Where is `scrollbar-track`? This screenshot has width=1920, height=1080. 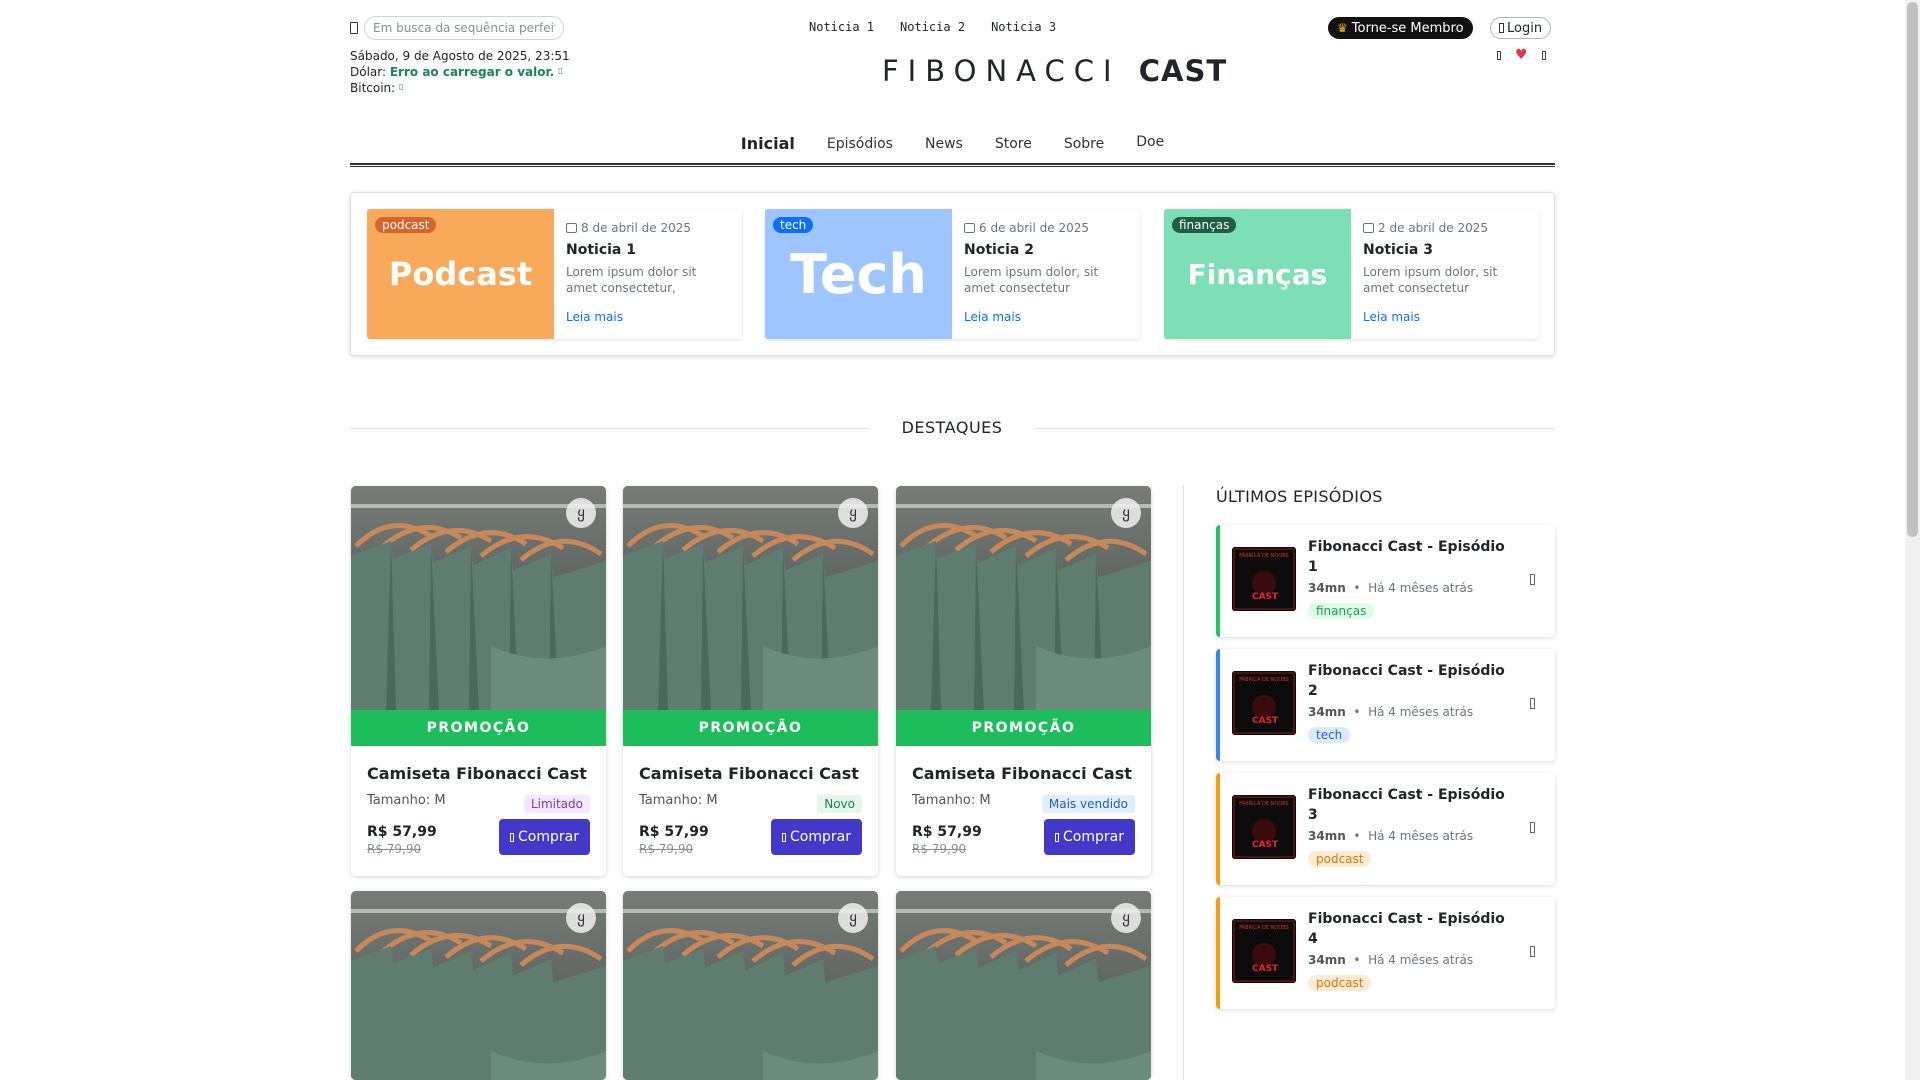
scrollbar-track is located at coordinates (1912, 540).